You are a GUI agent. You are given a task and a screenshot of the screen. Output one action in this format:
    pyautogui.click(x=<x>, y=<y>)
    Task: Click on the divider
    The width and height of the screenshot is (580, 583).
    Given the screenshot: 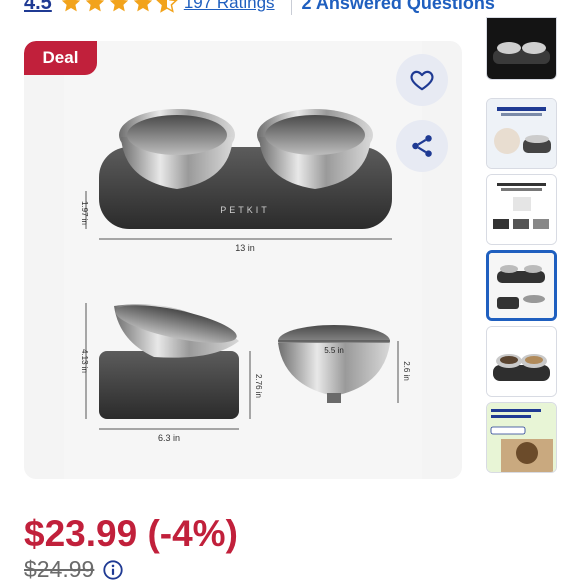 What is the action you would take?
    pyautogui.click(x=291, y=7)
    